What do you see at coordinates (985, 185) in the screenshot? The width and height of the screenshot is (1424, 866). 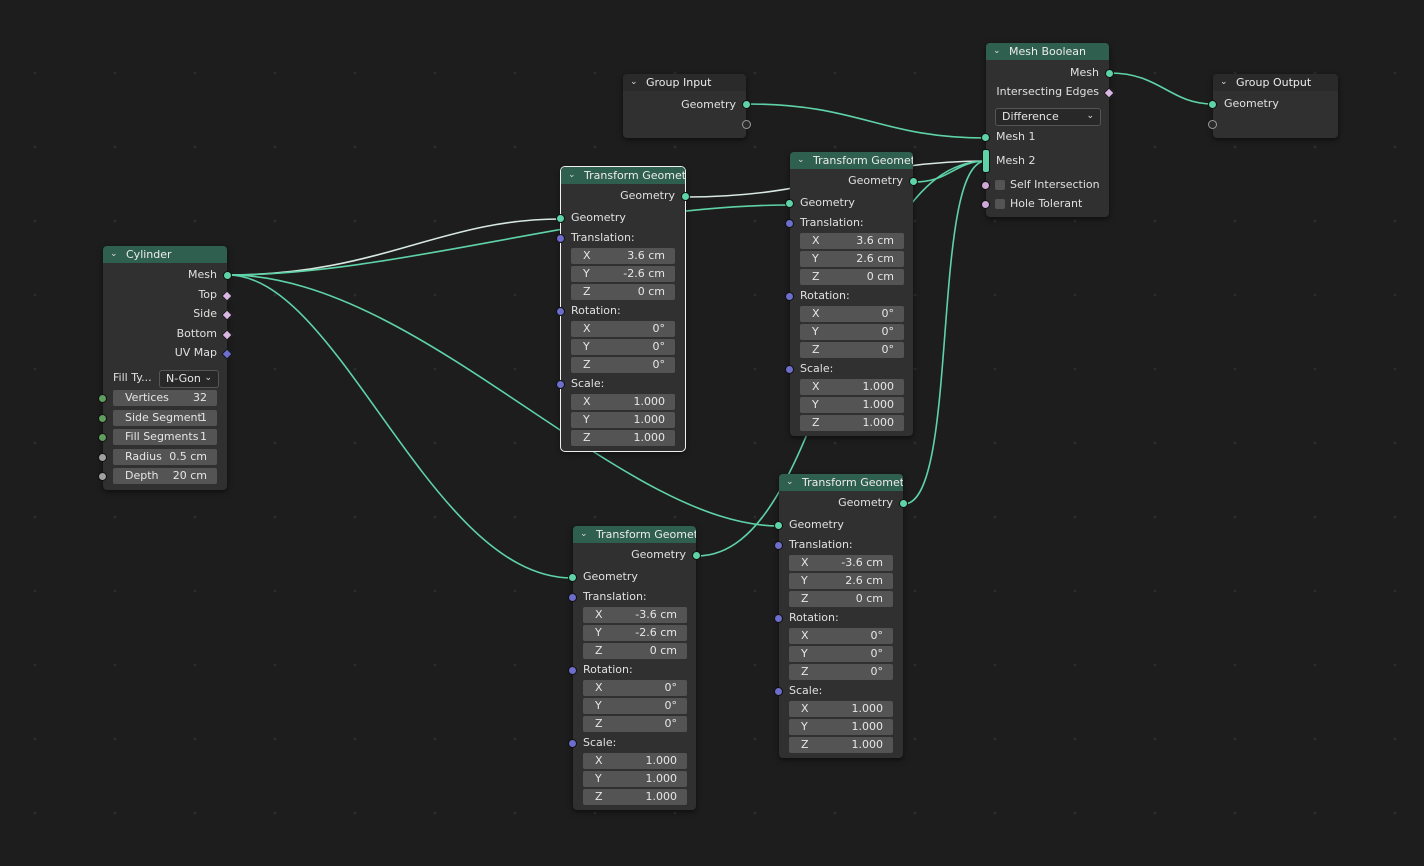 I see `self-intersection-socket` at bounding box center [985, 185].